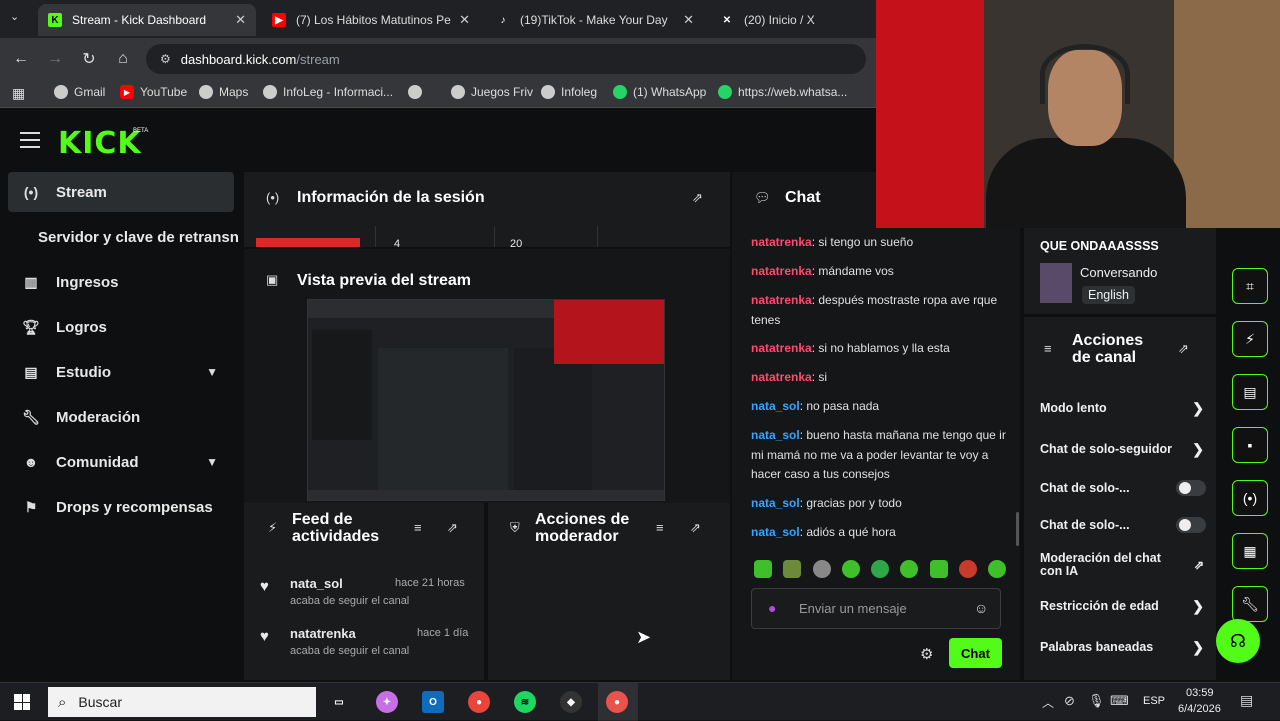 The height and width of the screenshot is (721, 1280). What do you see at coordinates (492, 92) in the screenshot?
I see `bookmark-juegos-friv: Juegos Friv` at bounding box center [492, 92].